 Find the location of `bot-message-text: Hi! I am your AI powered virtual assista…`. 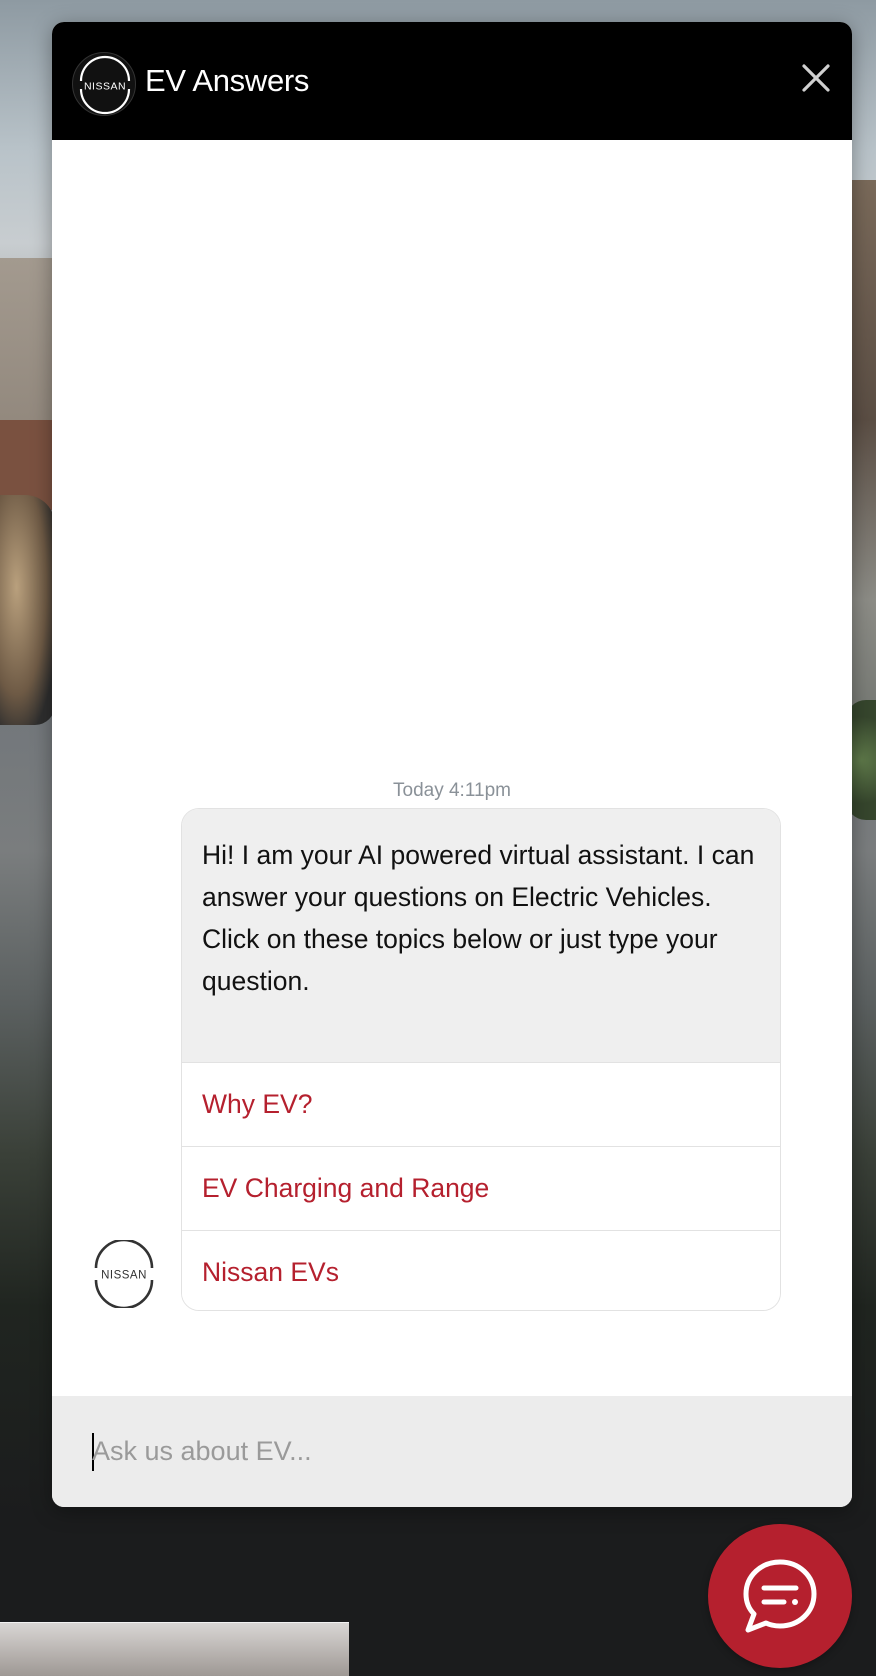

bot-message-text: Hi! I am your AI powered virtual assista… is located at coordinates (481, 935).